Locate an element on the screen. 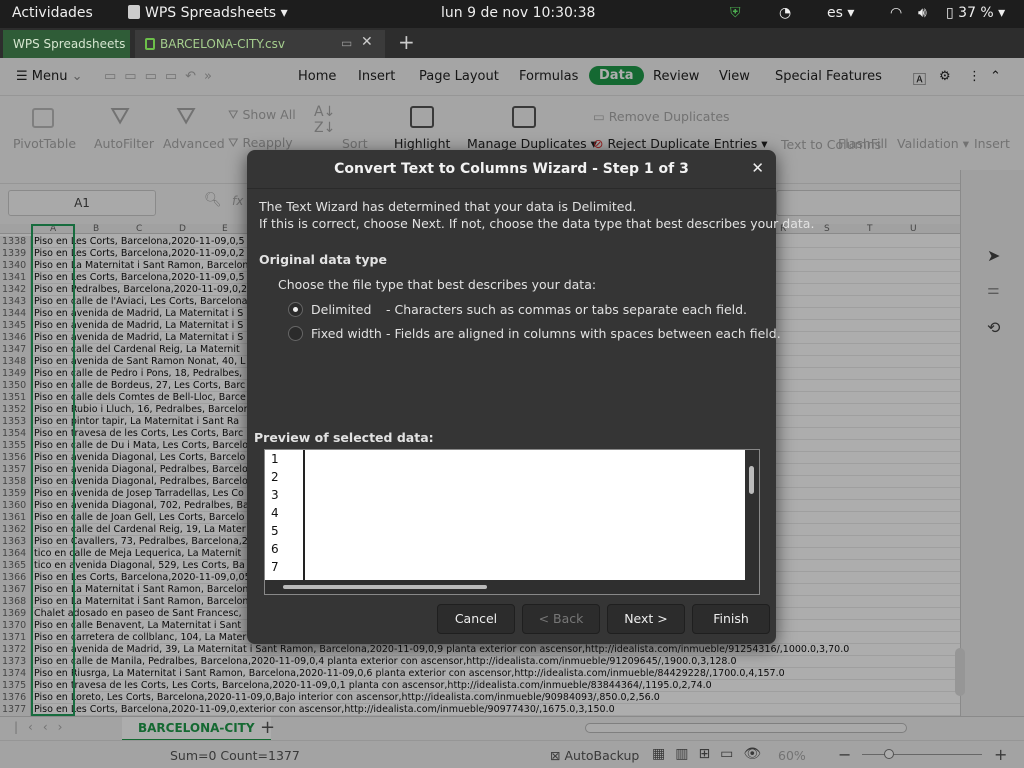 The height and width of the screenshot is (768, 1024). wifi-icon: ◠ is located at coordinates (896, 13).